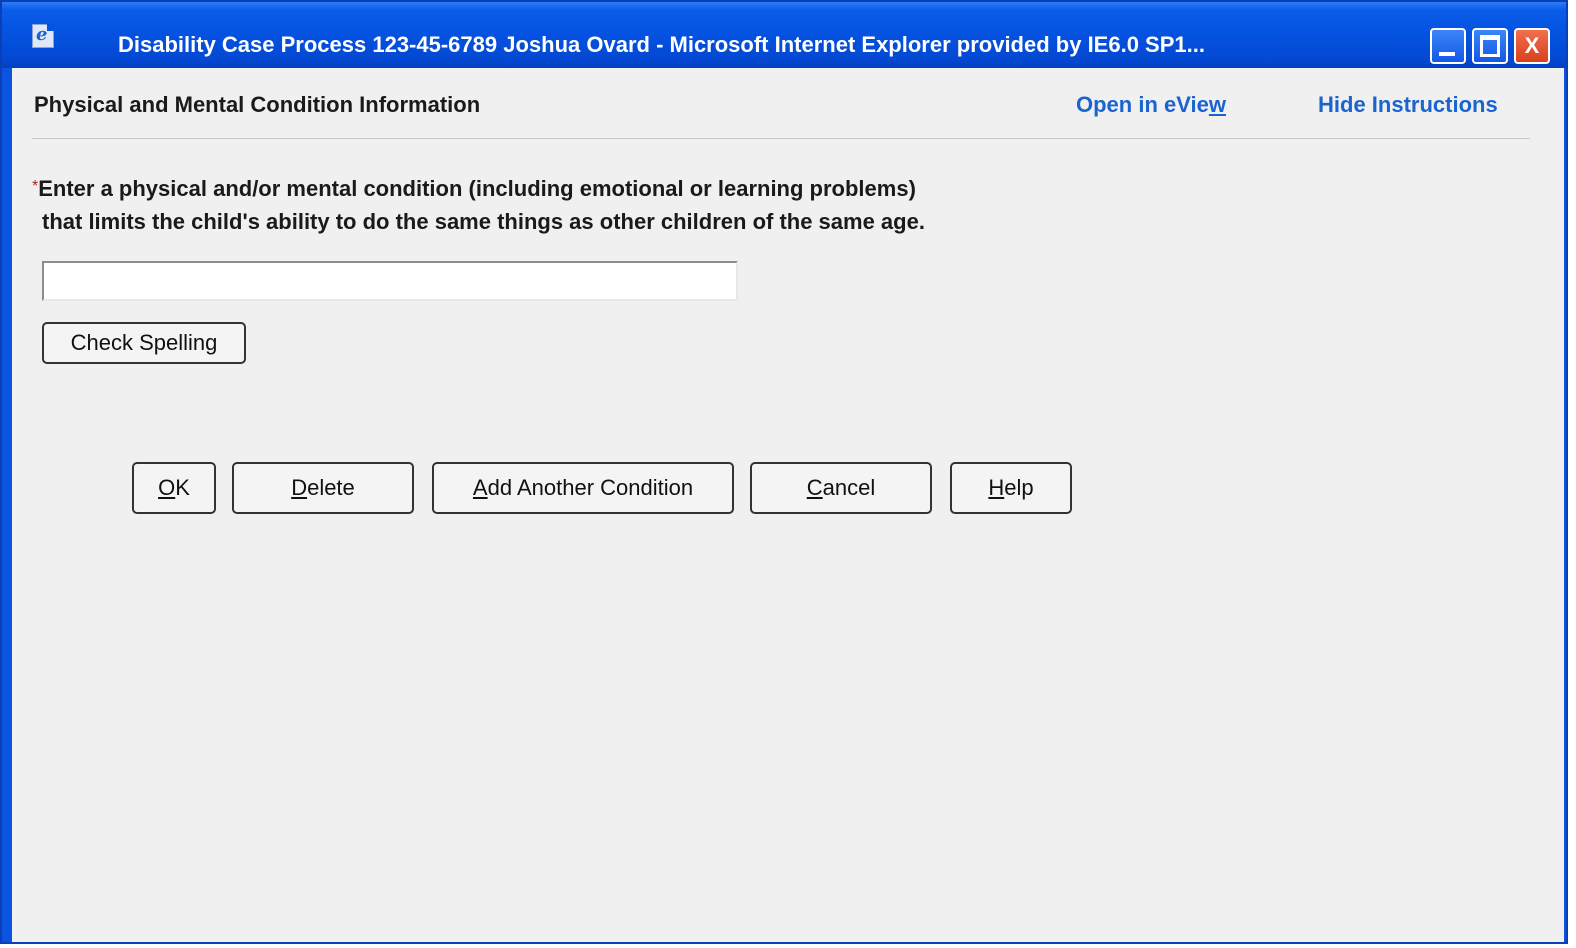  What do you see at coordinates (390, 281) in the screenshot?
I see `condition-input` at bounding box center [390, 281].